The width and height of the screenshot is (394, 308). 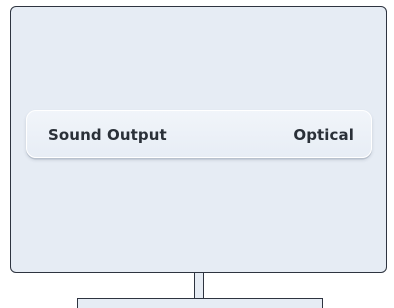 What do you see at coordinates (199, 134) in the screenshot?
I see `sound-output-setting: Sound Output Optical` at bounding box center [199, 134].